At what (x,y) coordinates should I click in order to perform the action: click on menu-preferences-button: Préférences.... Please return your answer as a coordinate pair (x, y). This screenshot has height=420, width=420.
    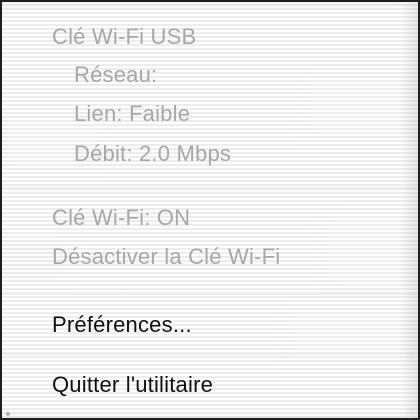
    Looking at the image, I should click on (210, 325).